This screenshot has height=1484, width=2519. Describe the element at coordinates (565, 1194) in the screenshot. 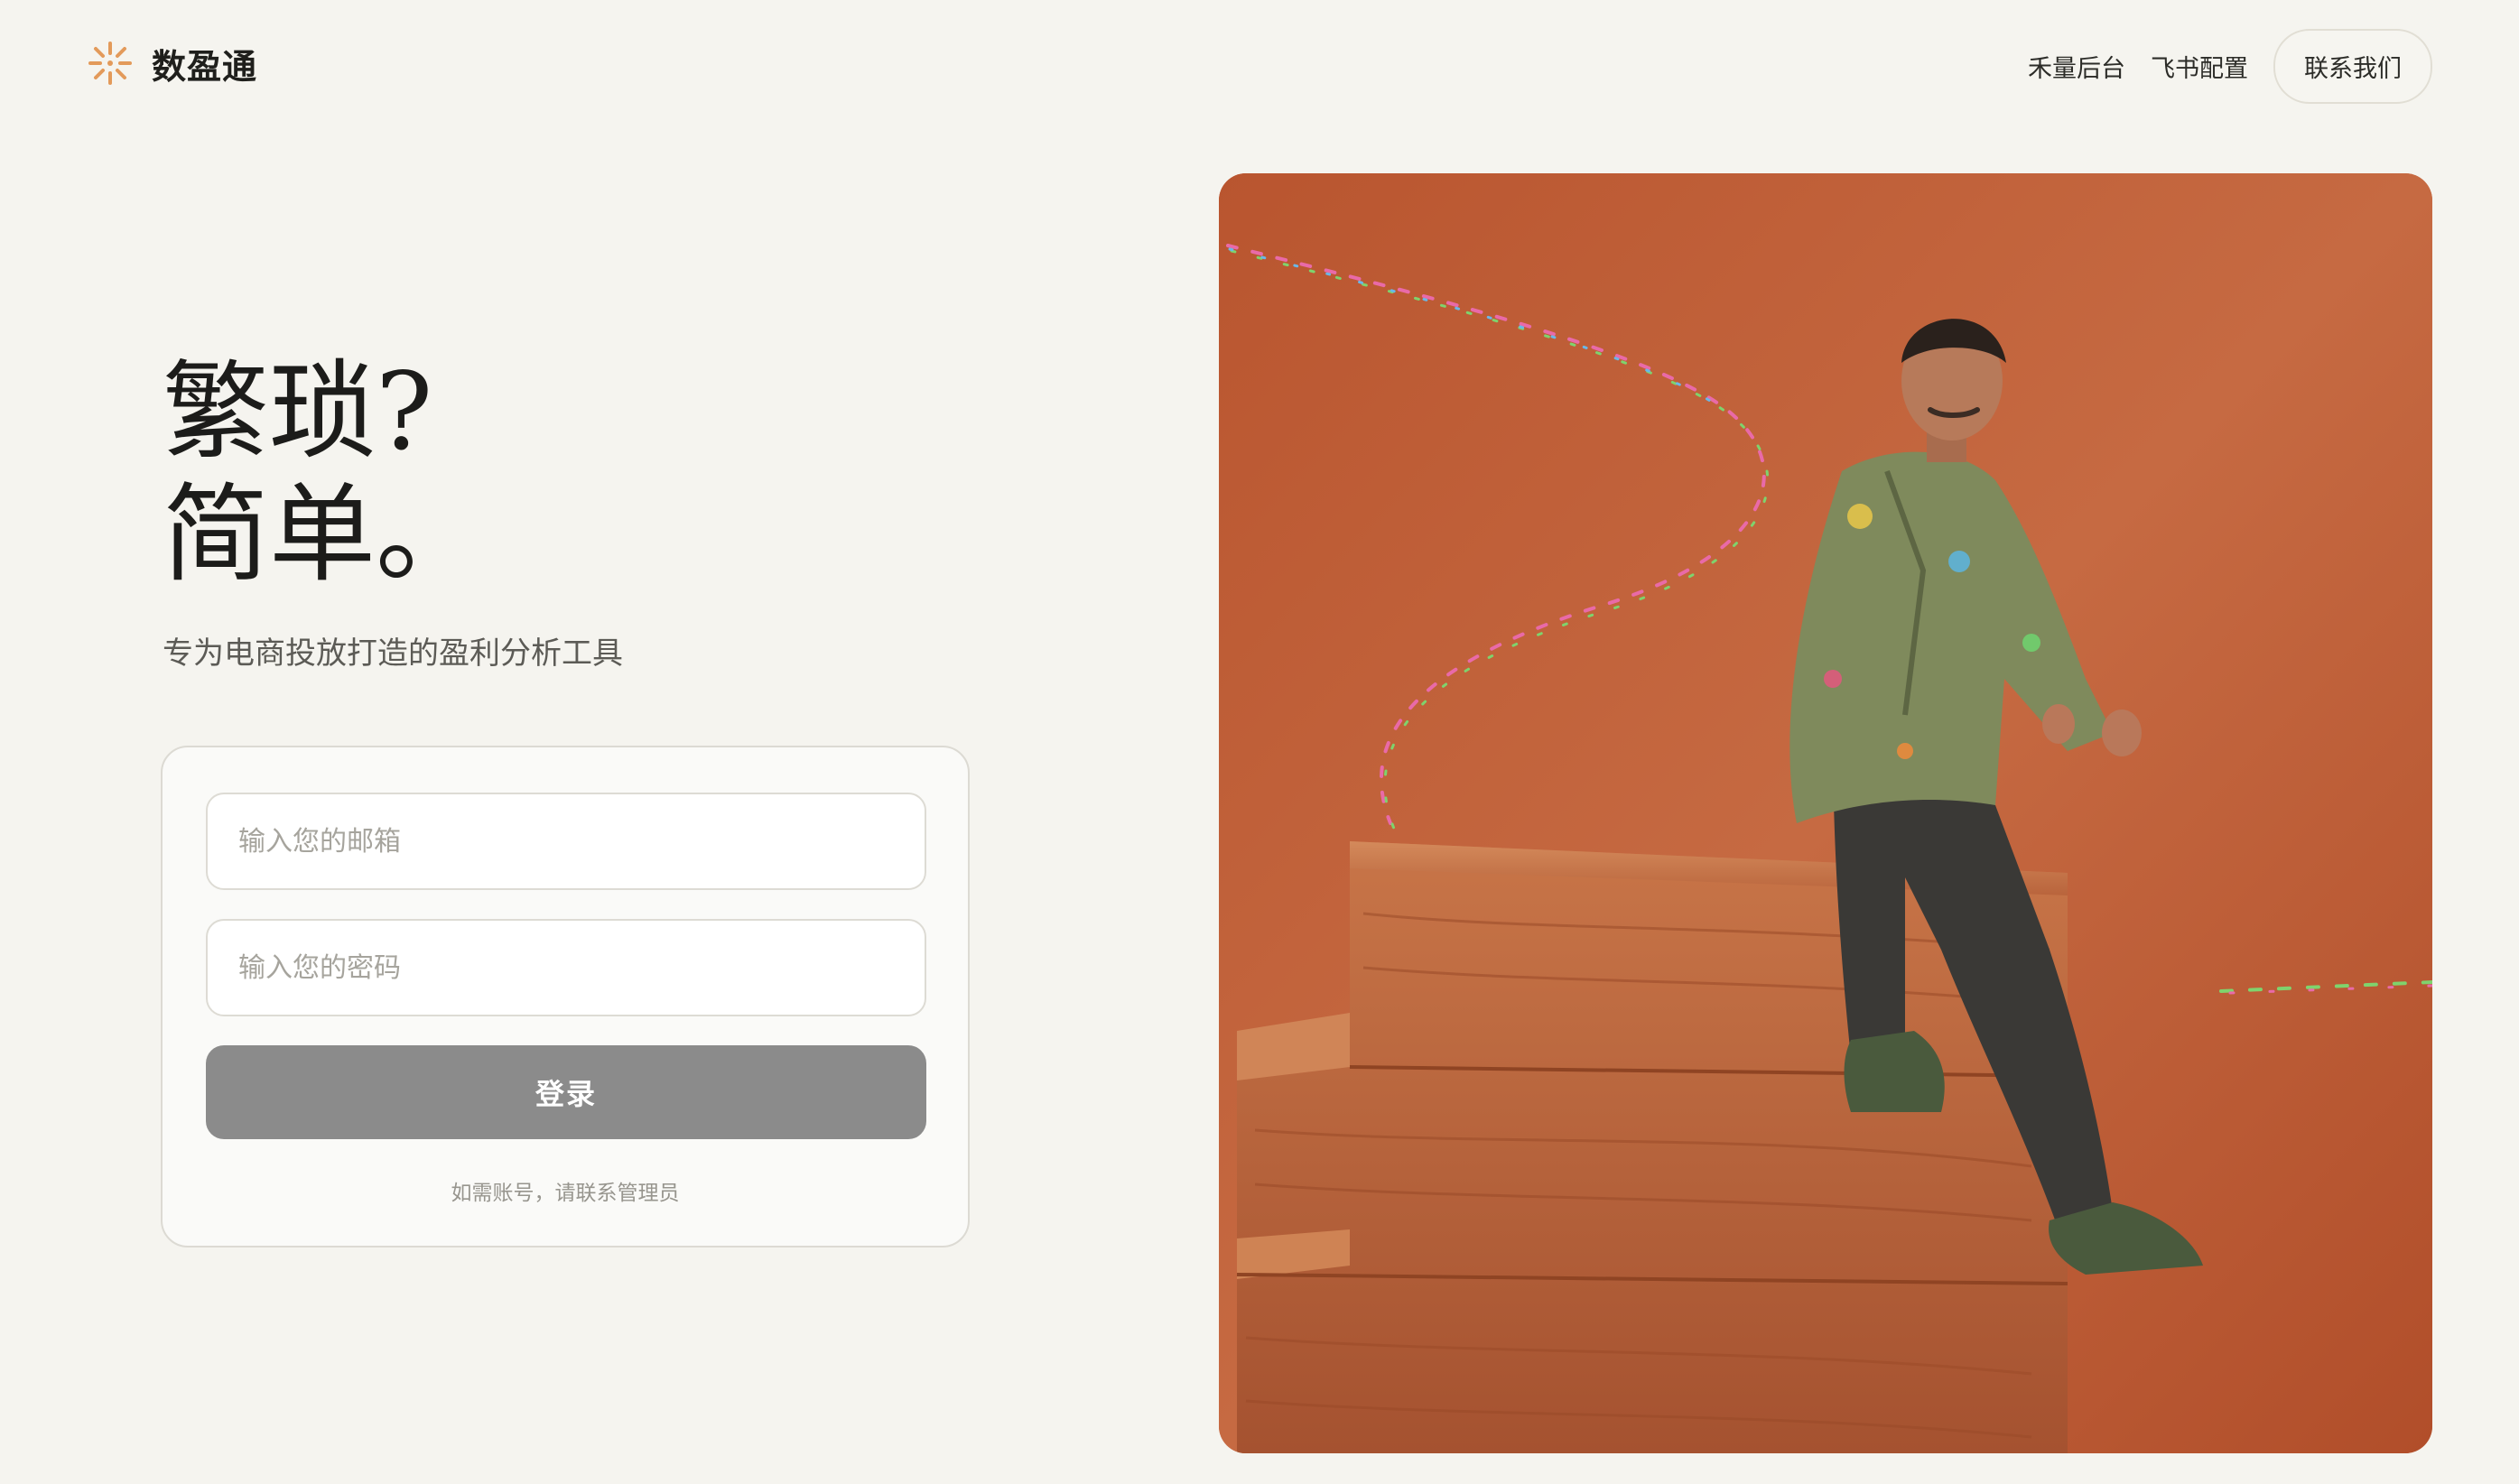

I see `account-hint: 如需账号，请联系管理员` at that location.